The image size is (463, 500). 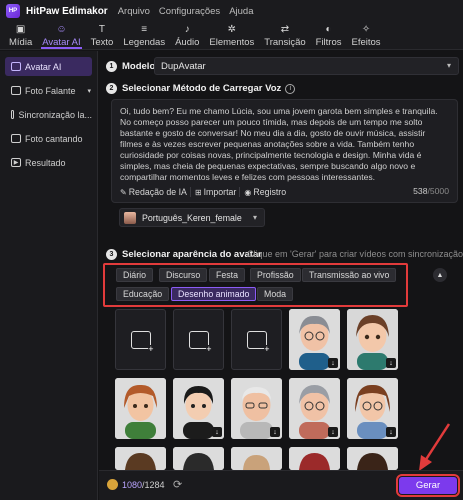 What do you see at coordinates (306, 66) in the screenshot?
I see `model-select: DupAvatar ▾` at bounding box center [306, 66].